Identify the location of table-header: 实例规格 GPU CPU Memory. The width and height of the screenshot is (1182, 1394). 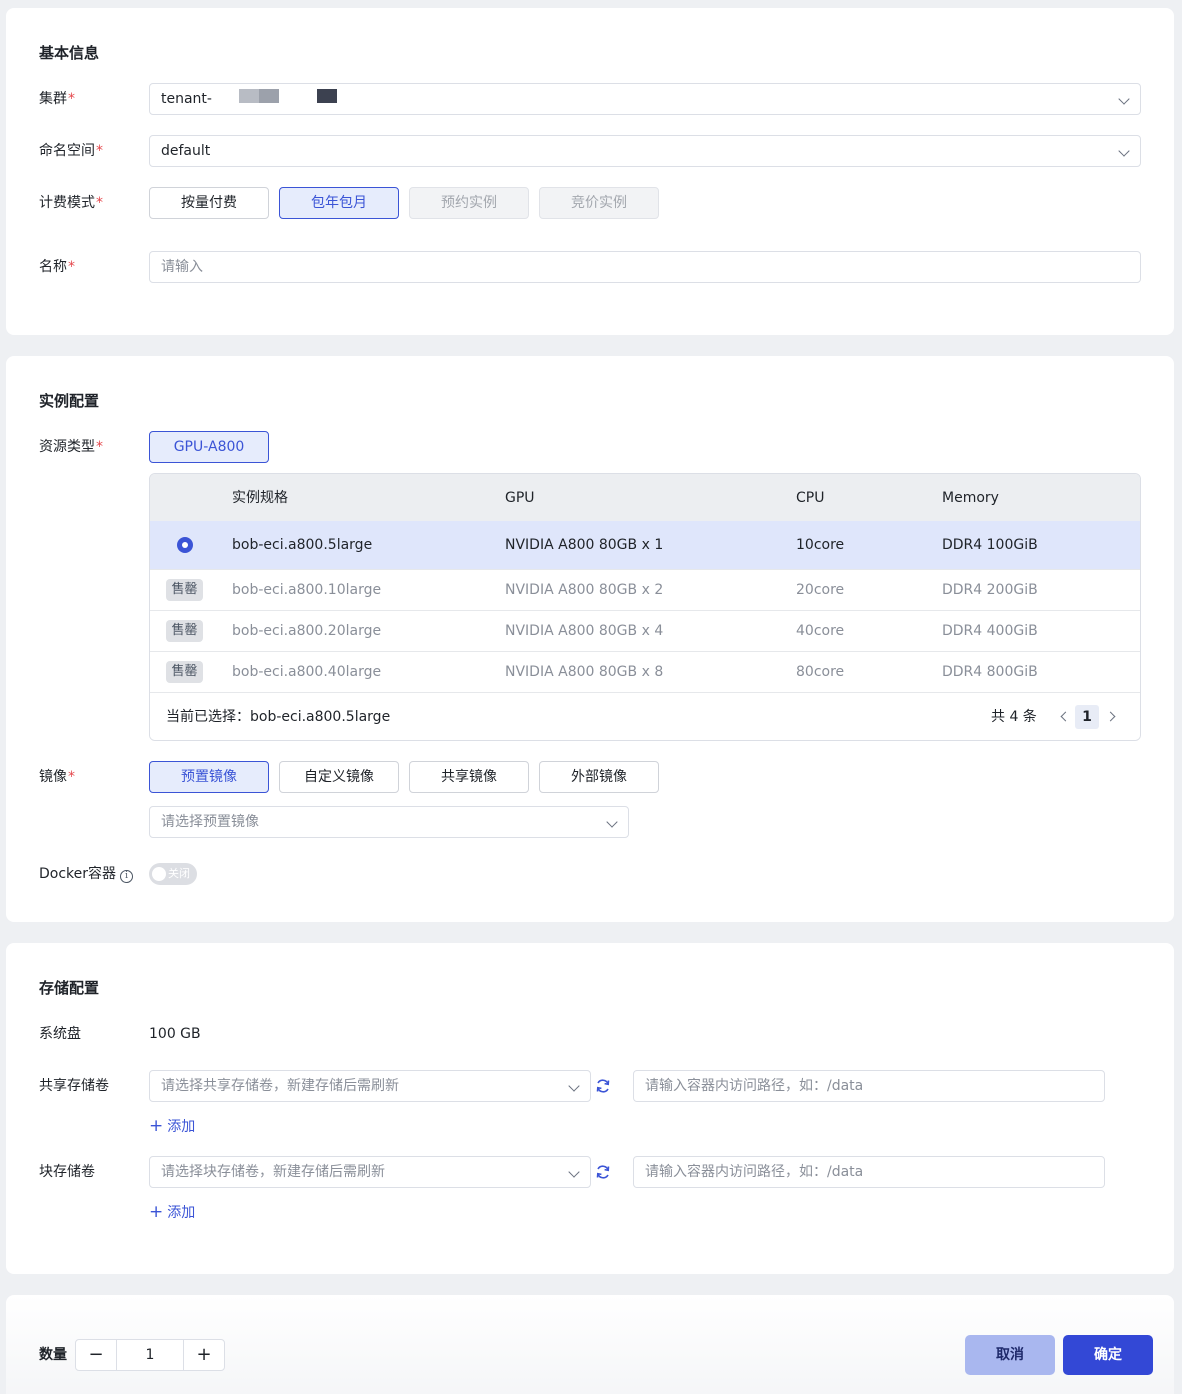
(645, 497).